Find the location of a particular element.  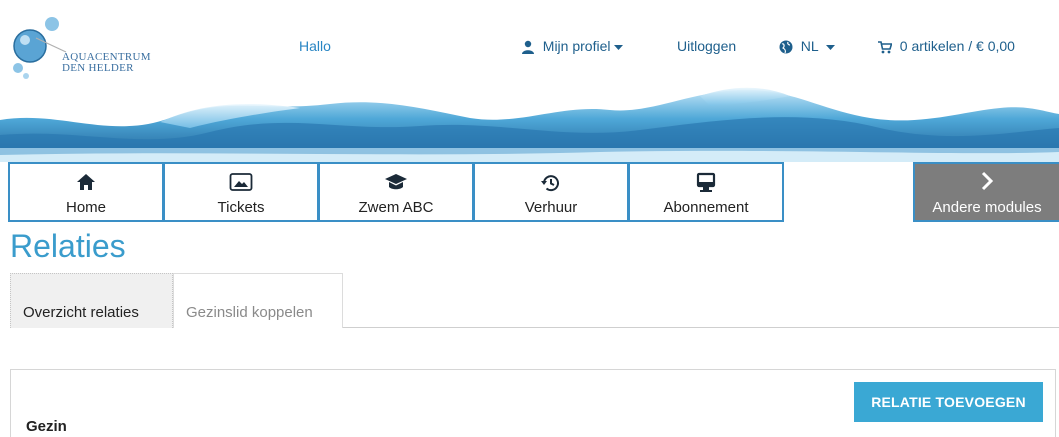

page-title: Relaties is located at coordinates (68, 246).